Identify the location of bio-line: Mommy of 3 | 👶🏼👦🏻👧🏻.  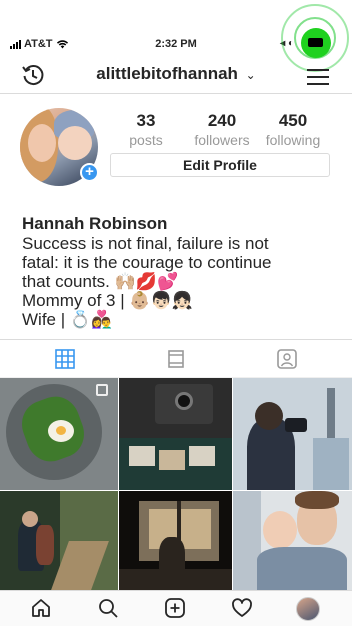
(107, 300).